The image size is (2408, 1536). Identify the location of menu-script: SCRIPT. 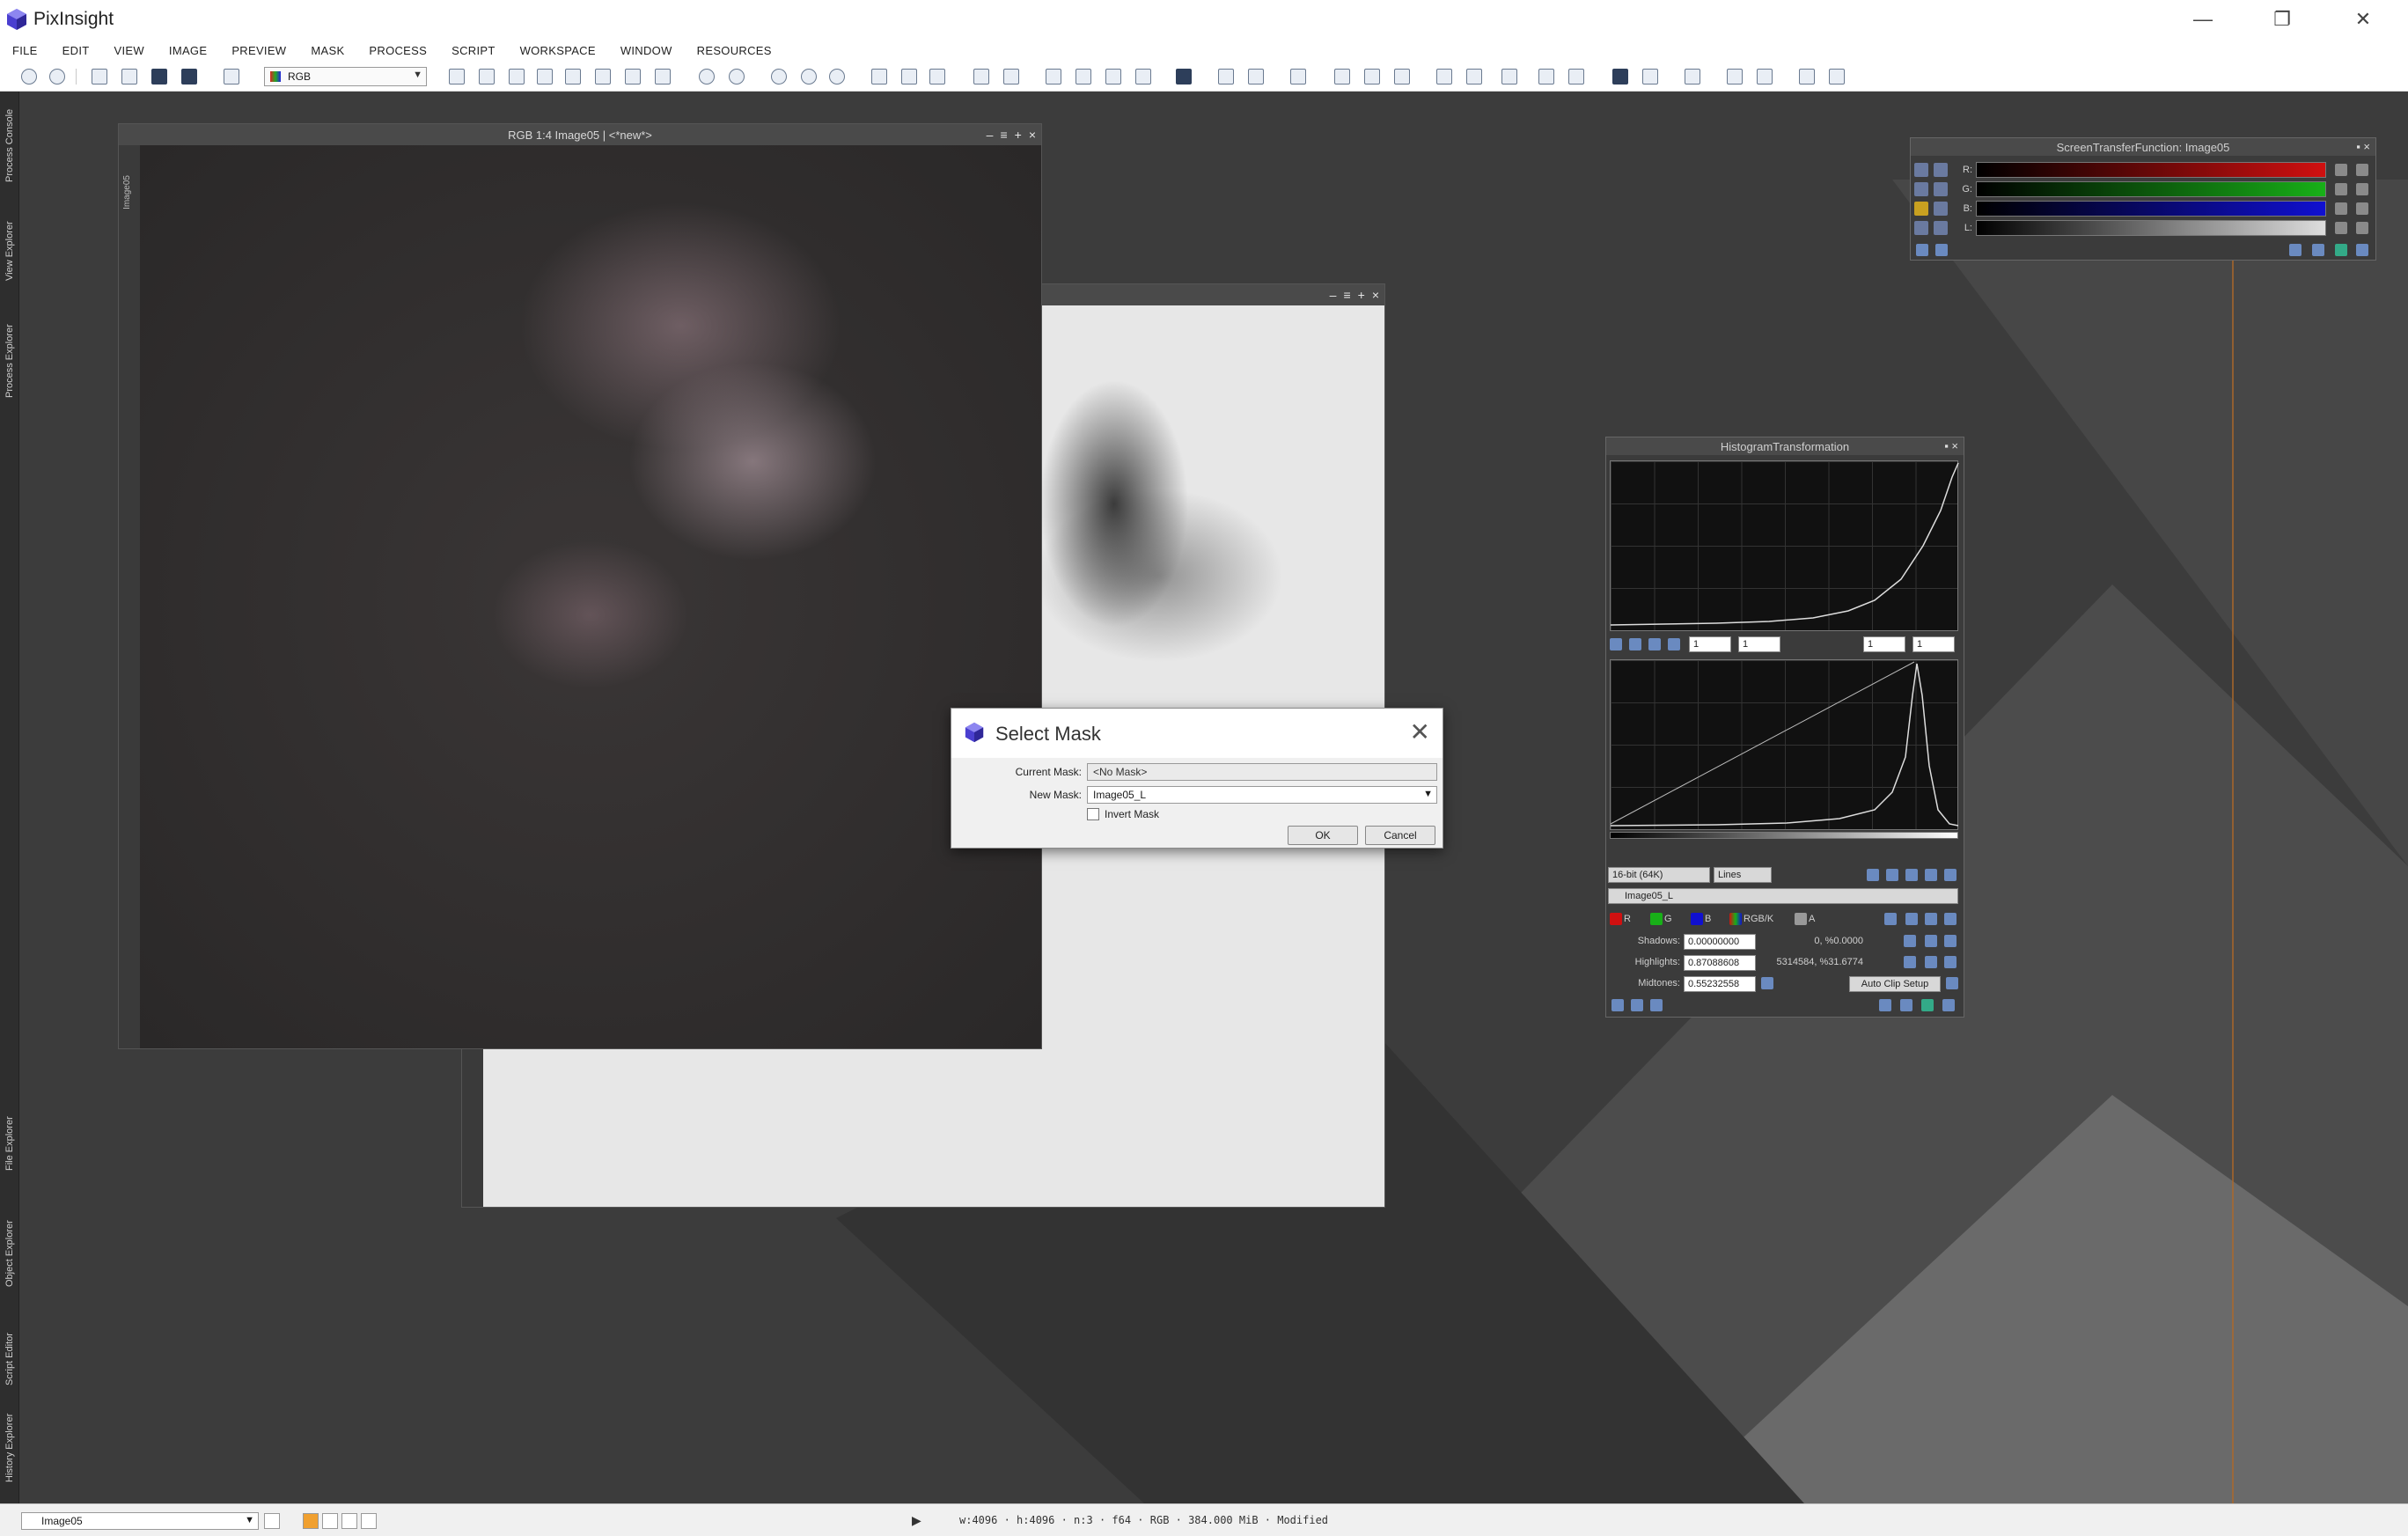
(473, 50).